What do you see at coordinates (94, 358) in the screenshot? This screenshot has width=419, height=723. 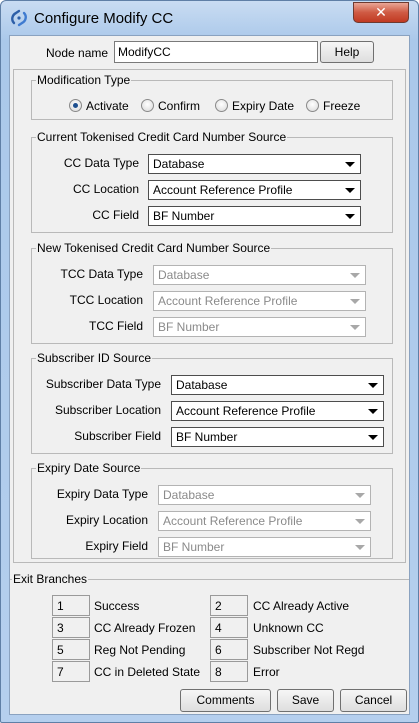 I see `subscriber-id-source-legend: Subscriber ID Source` at bounding box center [94, 358].